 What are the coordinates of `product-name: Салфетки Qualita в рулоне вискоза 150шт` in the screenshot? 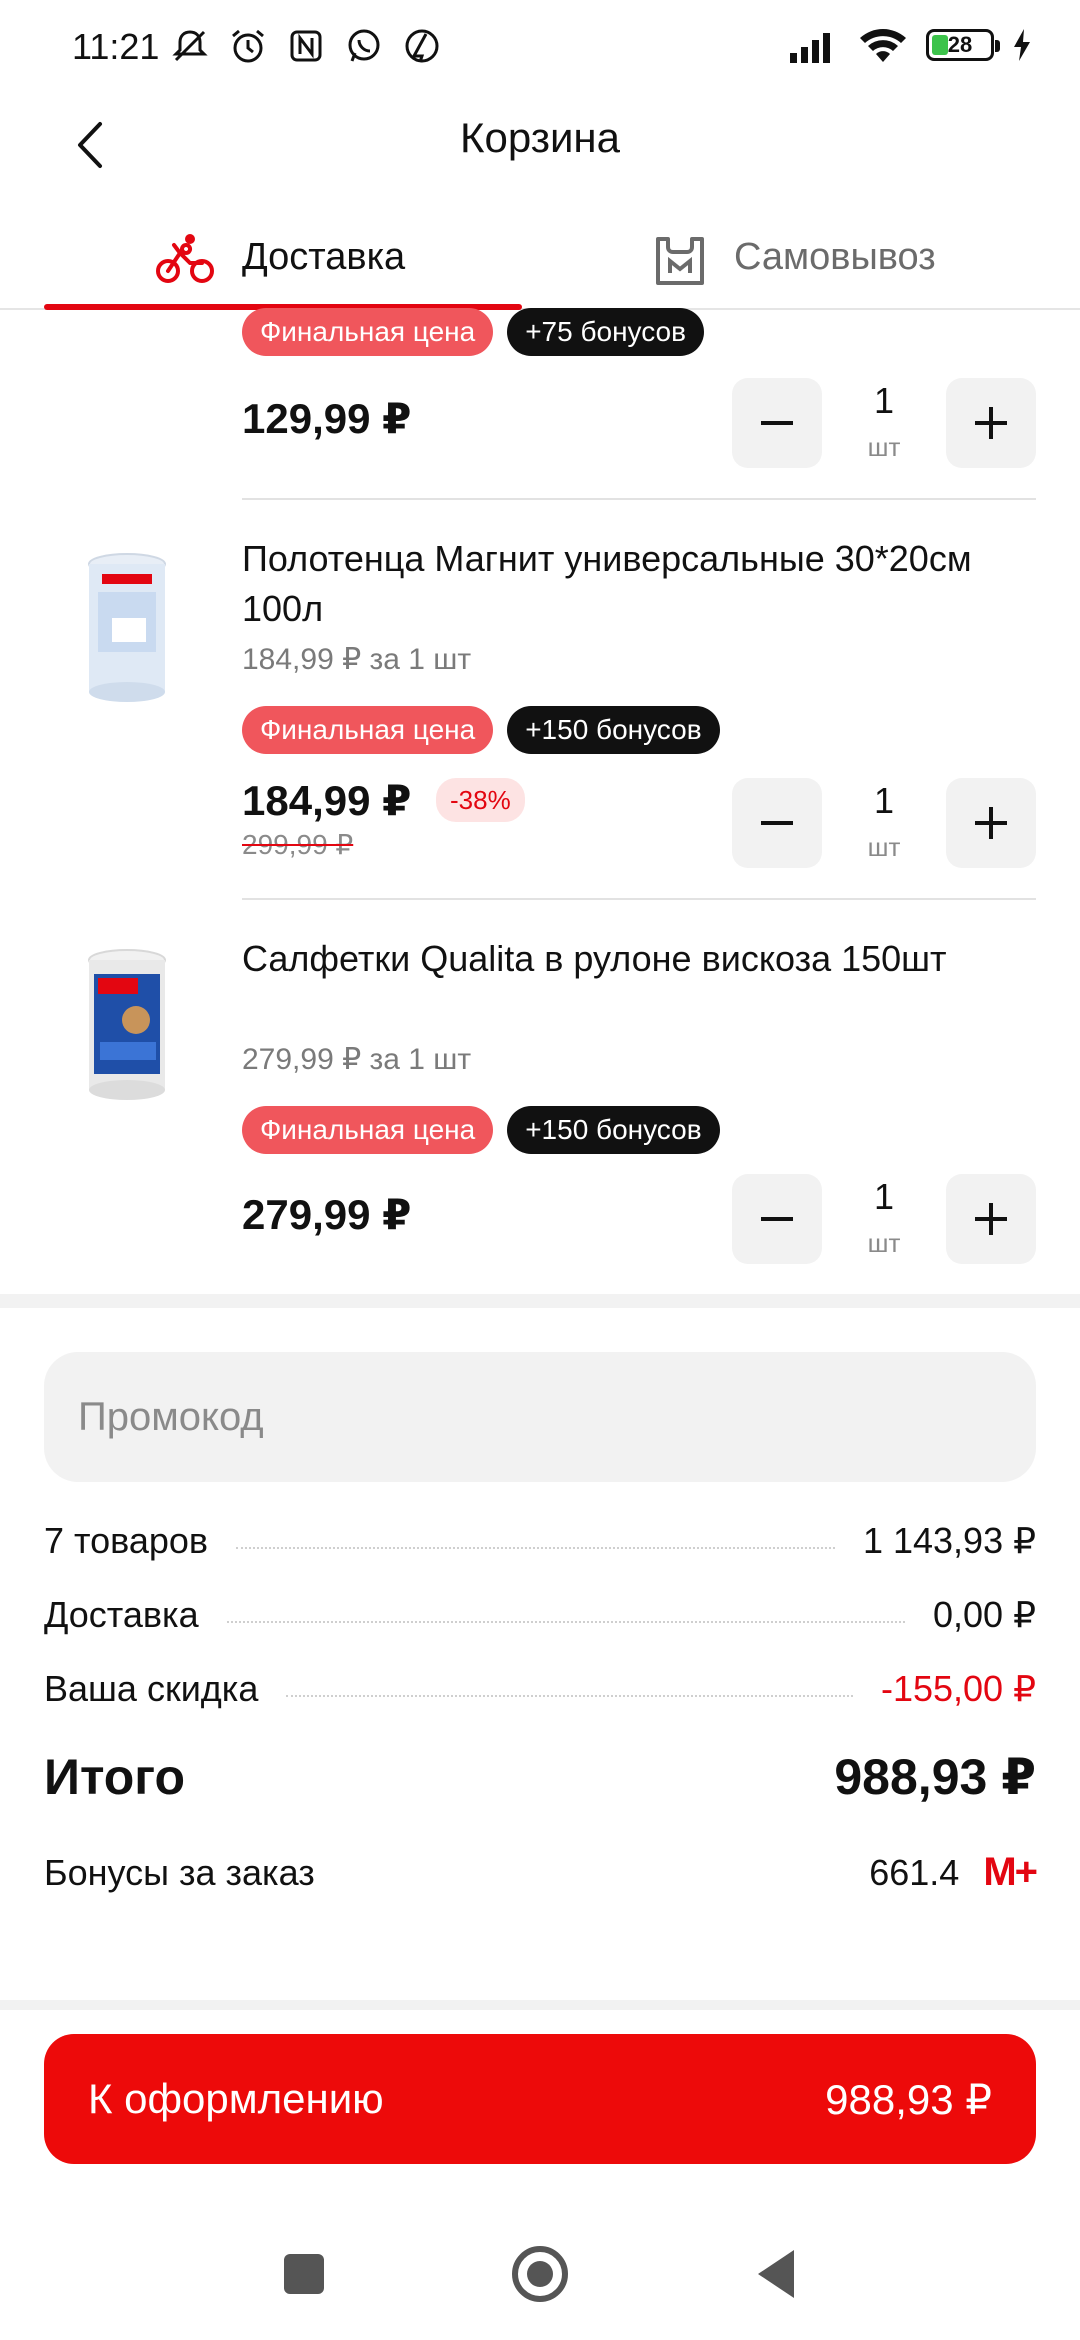 It's located at (642, 959).